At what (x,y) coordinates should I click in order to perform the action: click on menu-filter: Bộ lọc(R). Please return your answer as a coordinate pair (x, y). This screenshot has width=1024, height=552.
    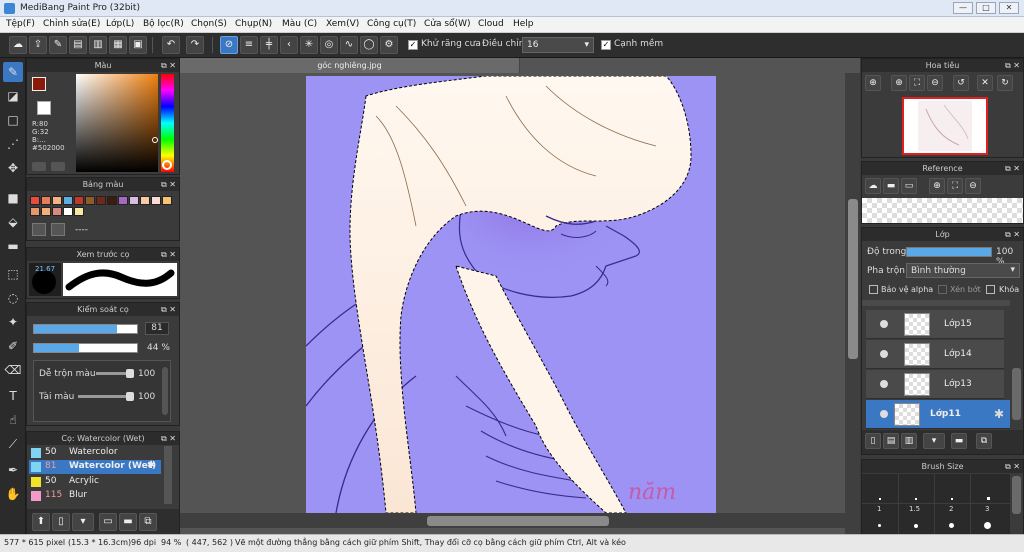
    Looking at the image, I should click on (163, 24).